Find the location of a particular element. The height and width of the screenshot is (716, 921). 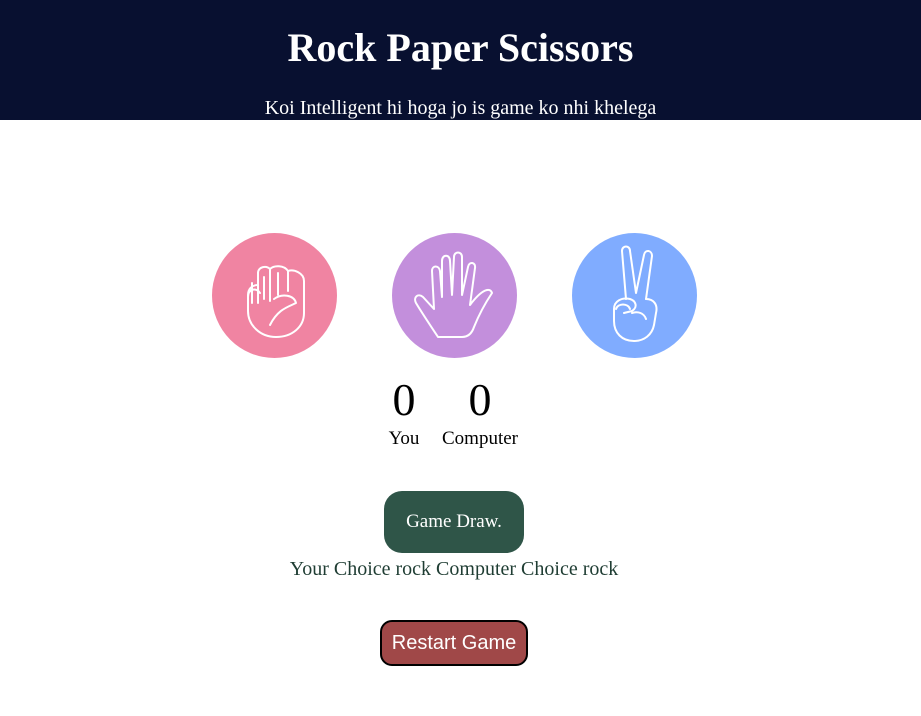

scissors-choice-button is located at coordinates (634, 295).